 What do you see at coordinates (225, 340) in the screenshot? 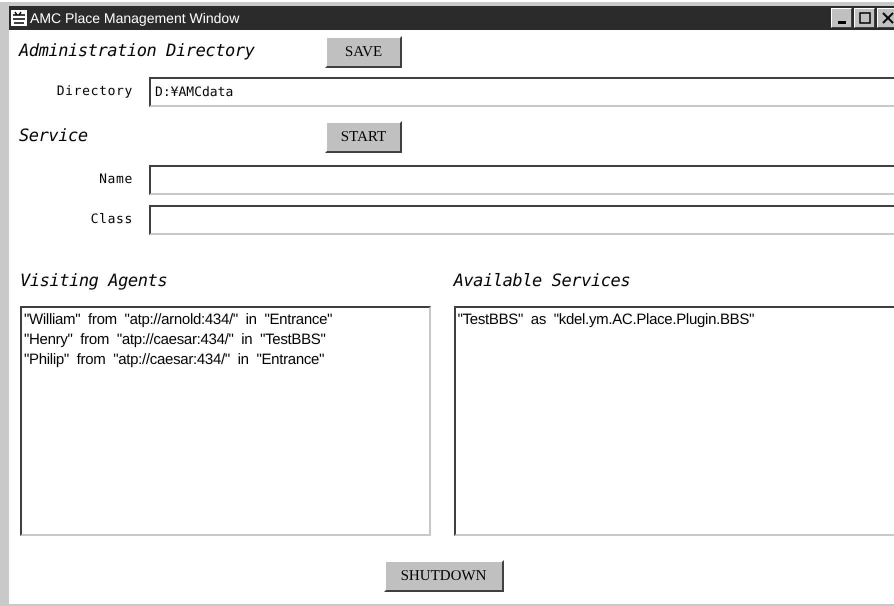
I see `list-item: "Henry" from "atp://caesar:434/" in "TestBBS"` at bounding box center [225, 340].